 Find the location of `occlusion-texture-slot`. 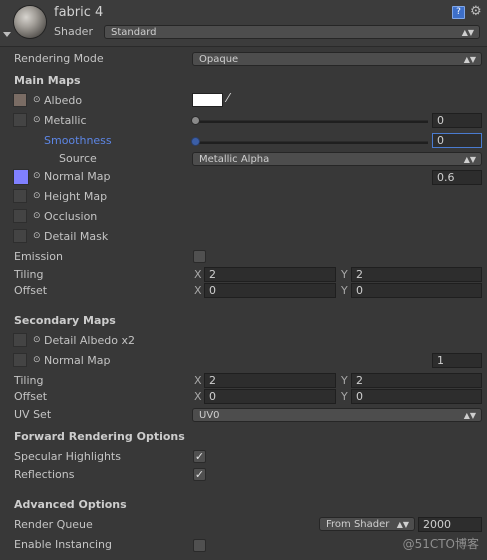

occlusion-texture-slot is located at coordinates (20, 216).